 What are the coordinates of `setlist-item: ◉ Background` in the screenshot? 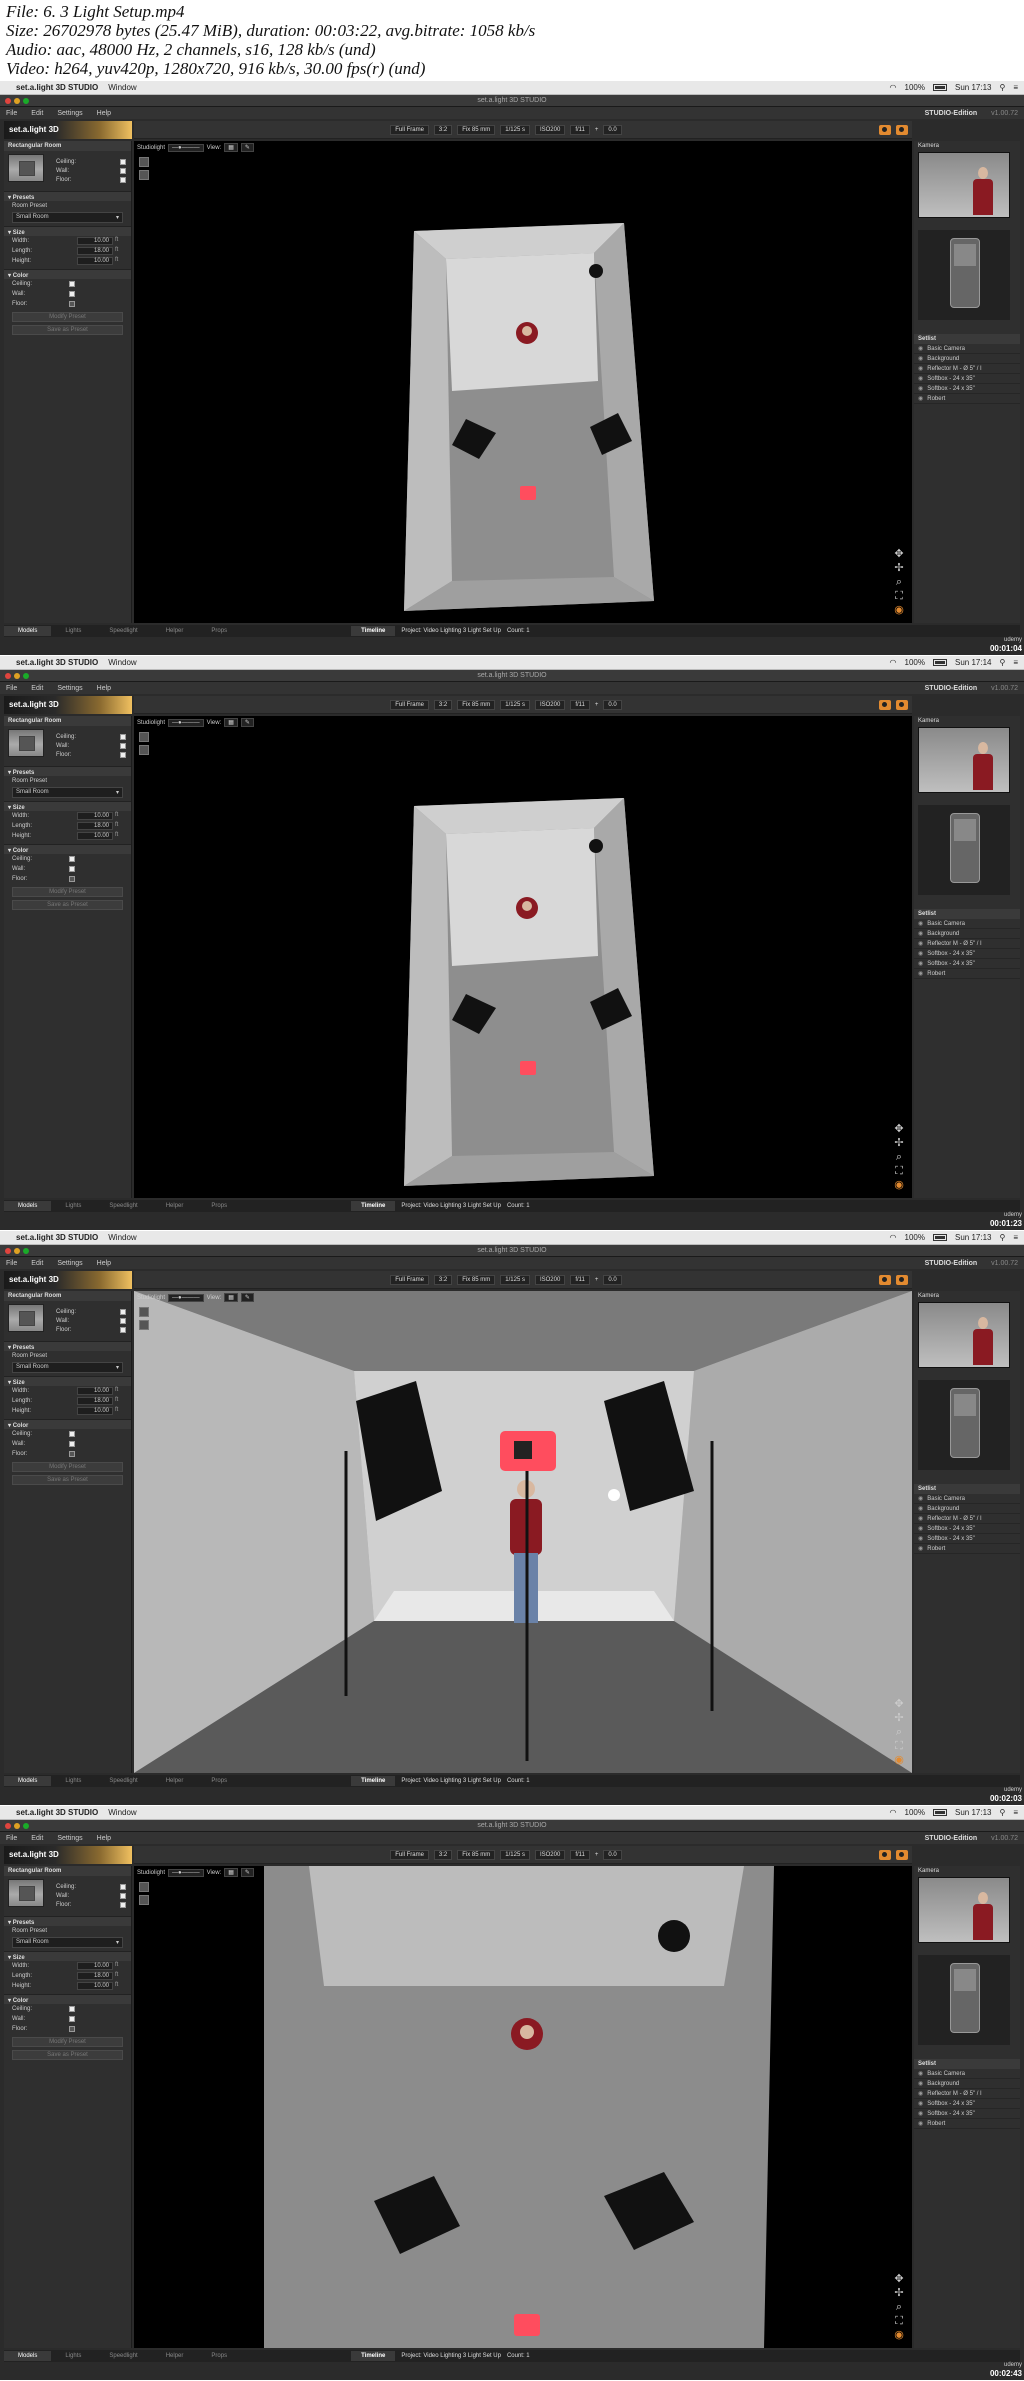 It's located at (967, 934).